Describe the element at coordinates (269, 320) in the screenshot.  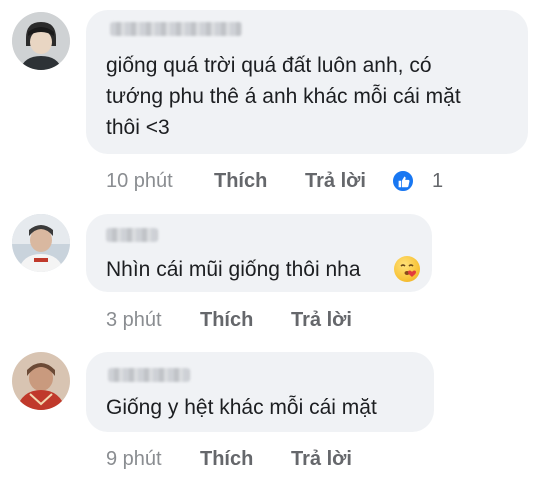
I see `comment-actions: 3 phút Thích Trả lời` at that location.